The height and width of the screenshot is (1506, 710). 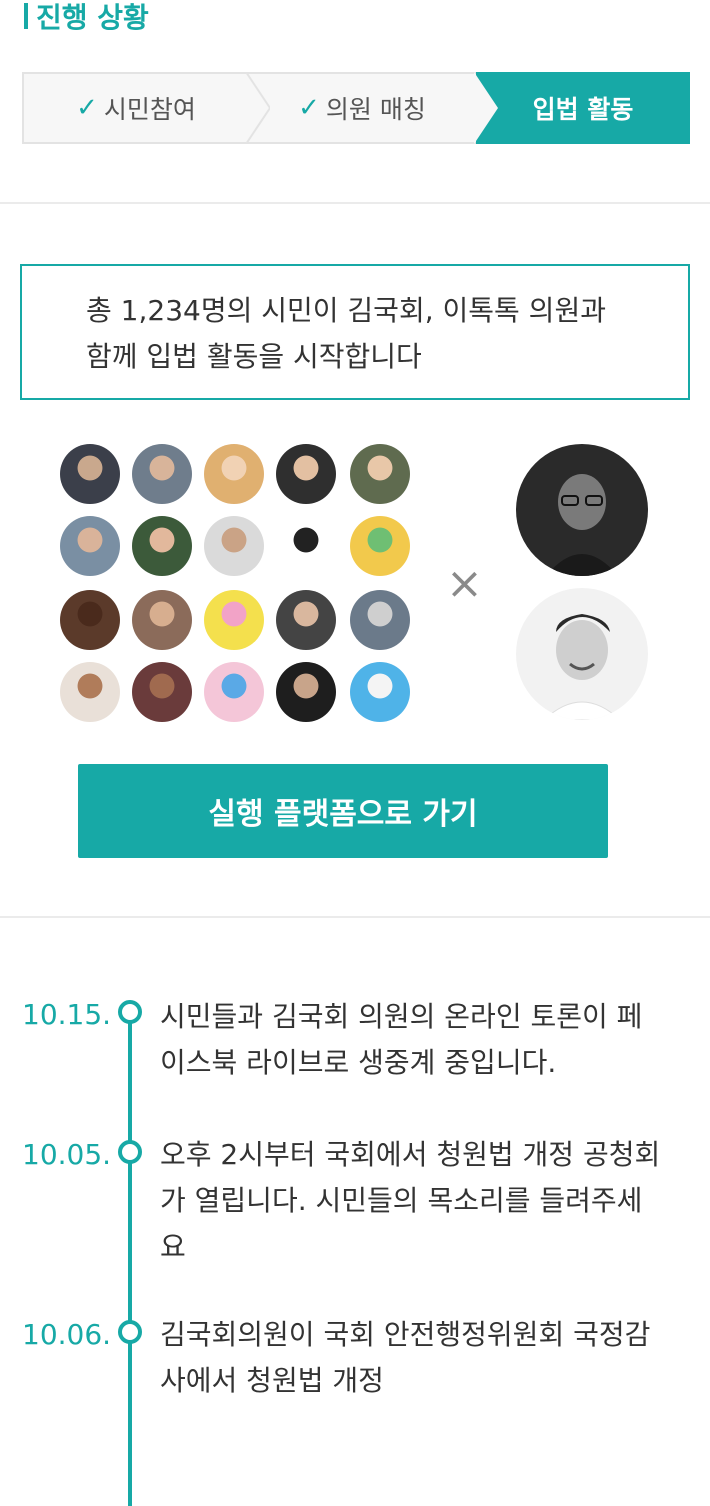 What do you see at coordinates (67, 1334) in the screenshot?
I see `timeline-date: 10.06.` at bounding box center [67, 1334].